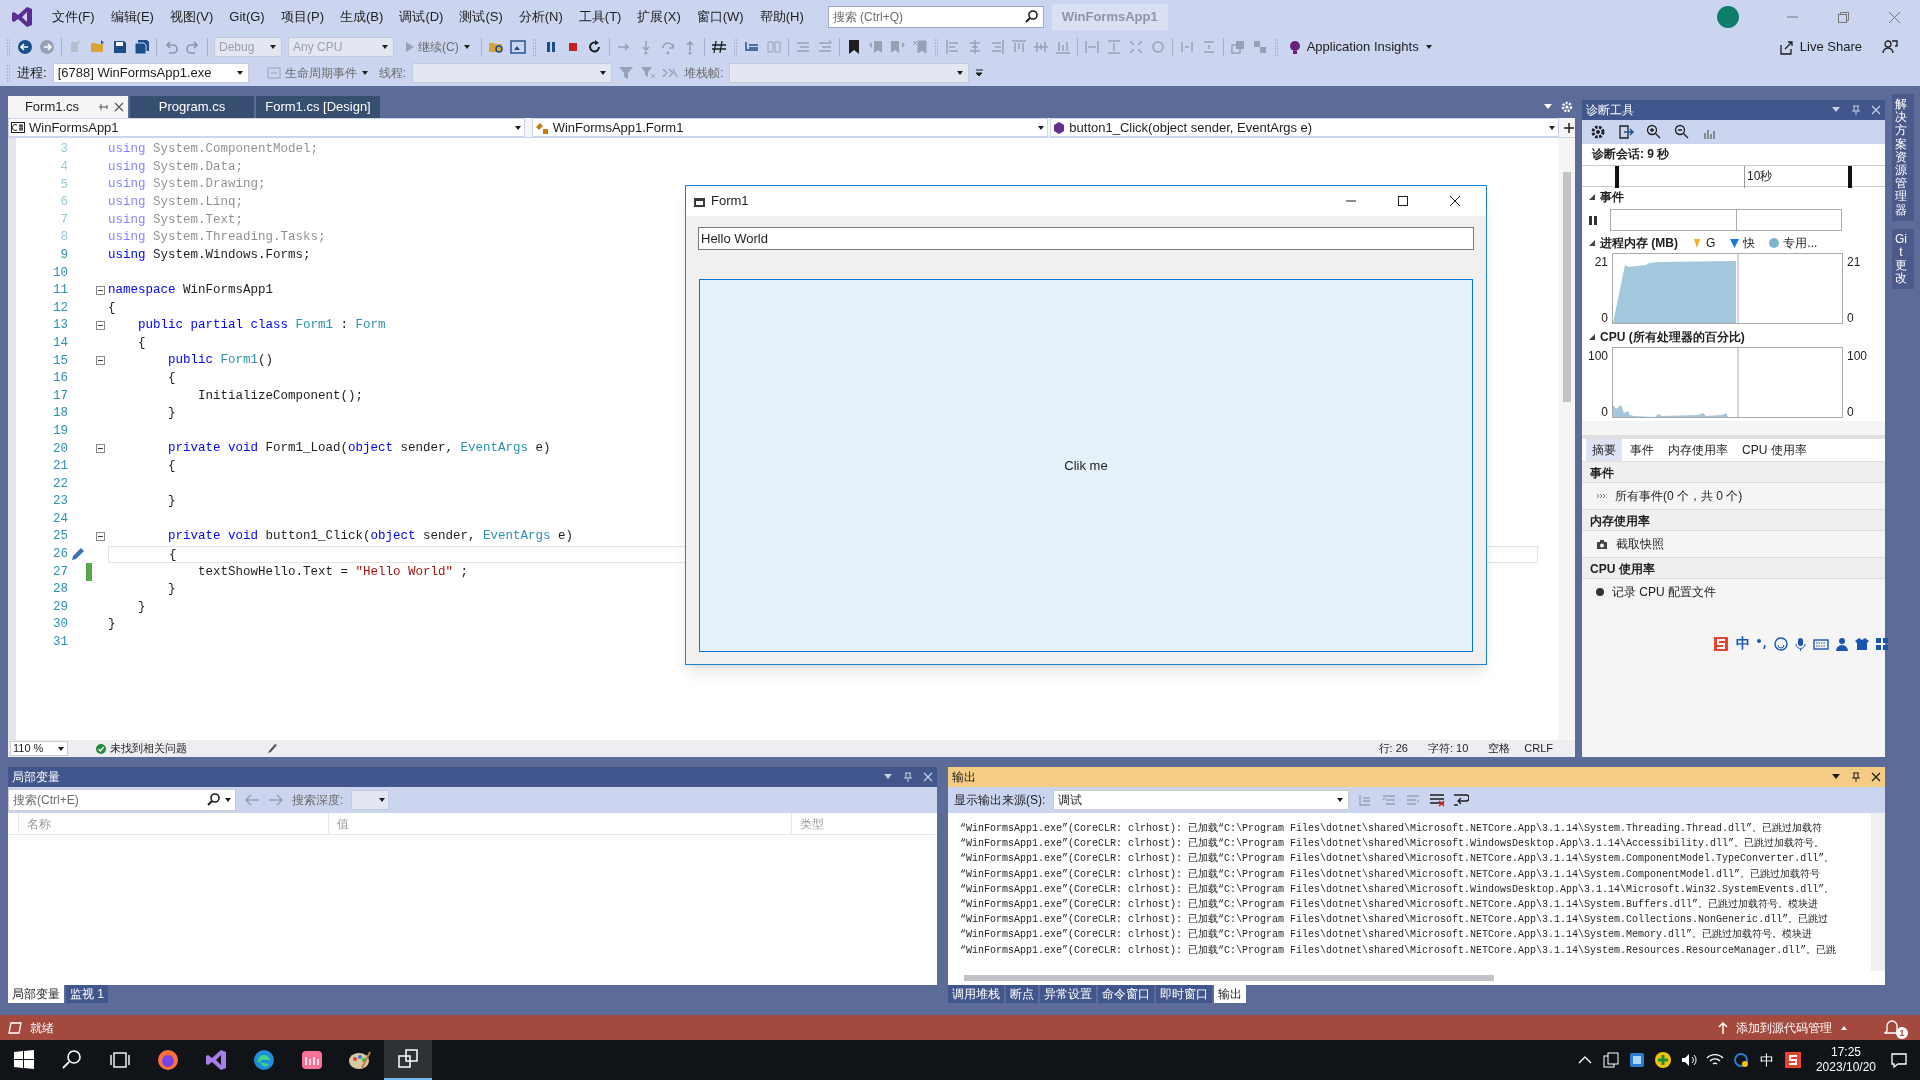 This screenshot has width=1920, height=1080. I want to click on notification-center-icon, so click(1899, 1060).